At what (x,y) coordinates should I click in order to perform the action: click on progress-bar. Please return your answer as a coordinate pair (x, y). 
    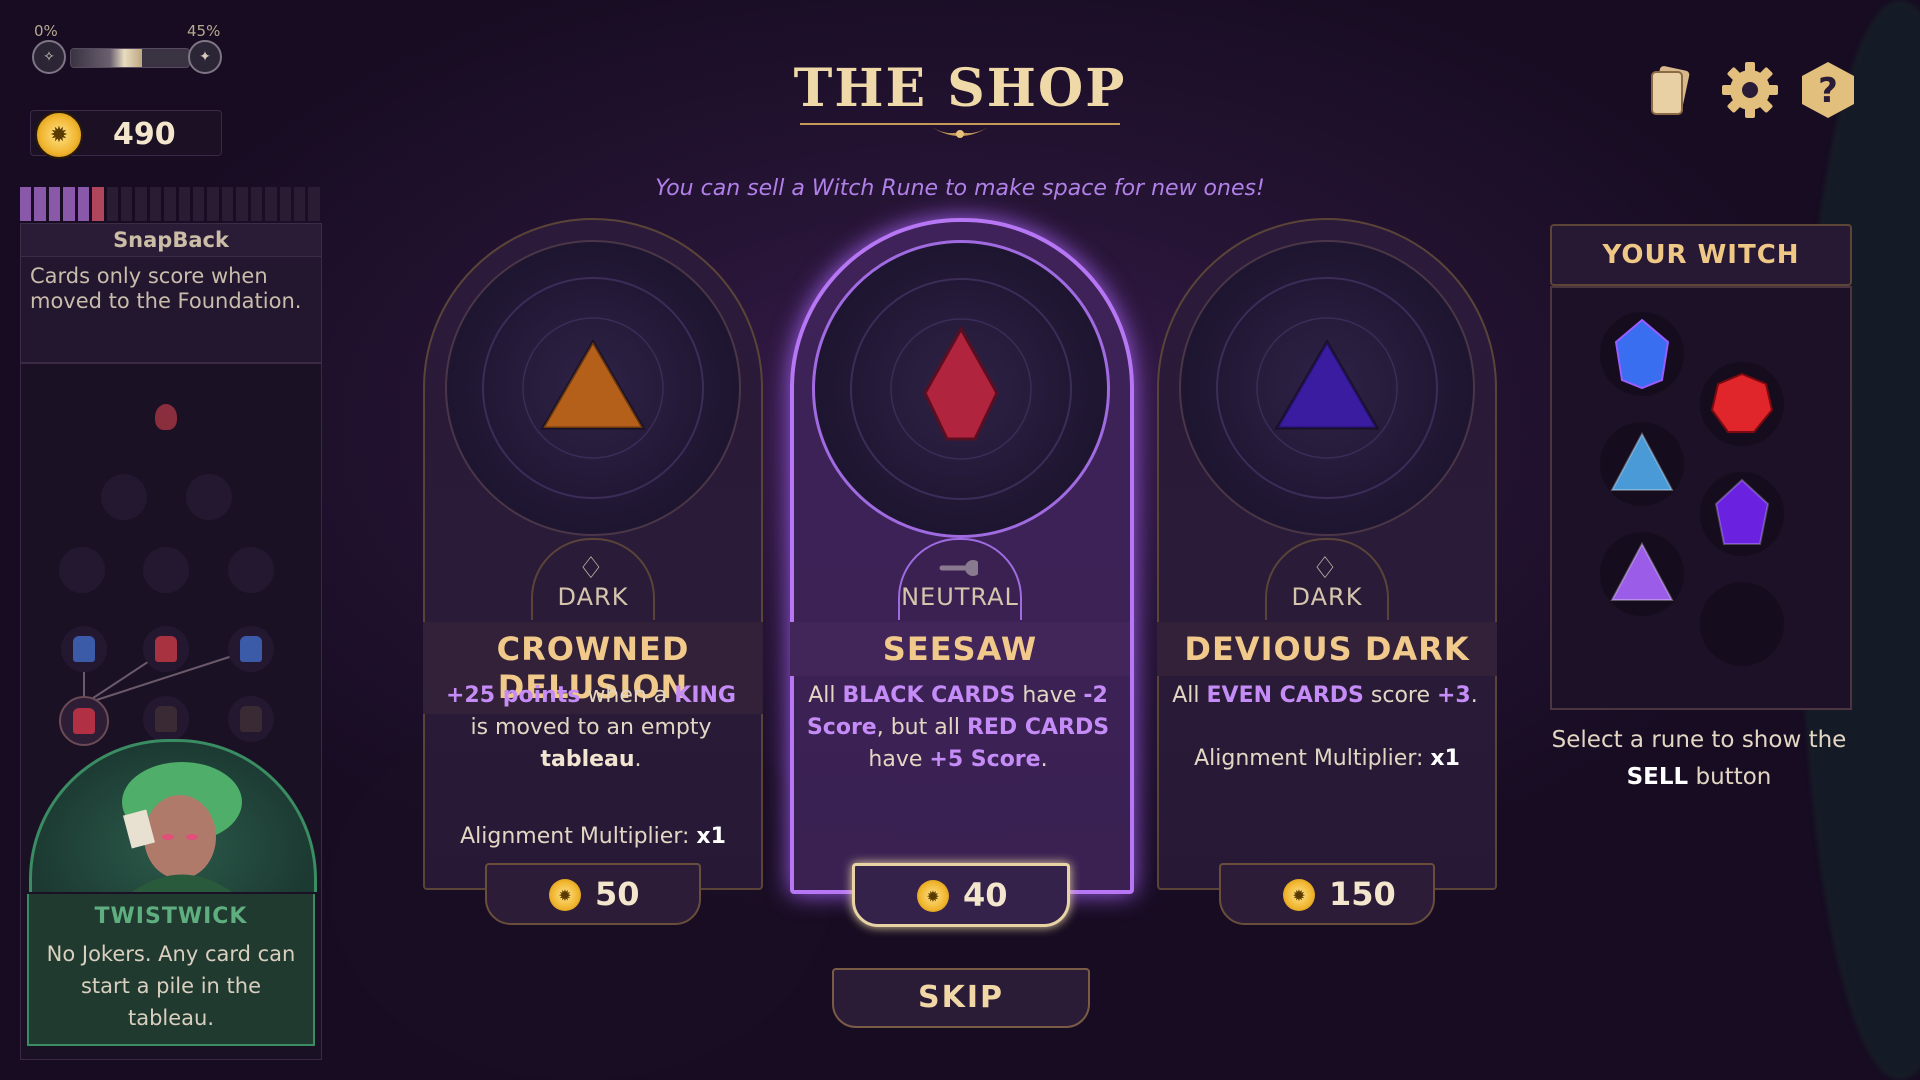
    Looking at the image, I should click on (130, 58).